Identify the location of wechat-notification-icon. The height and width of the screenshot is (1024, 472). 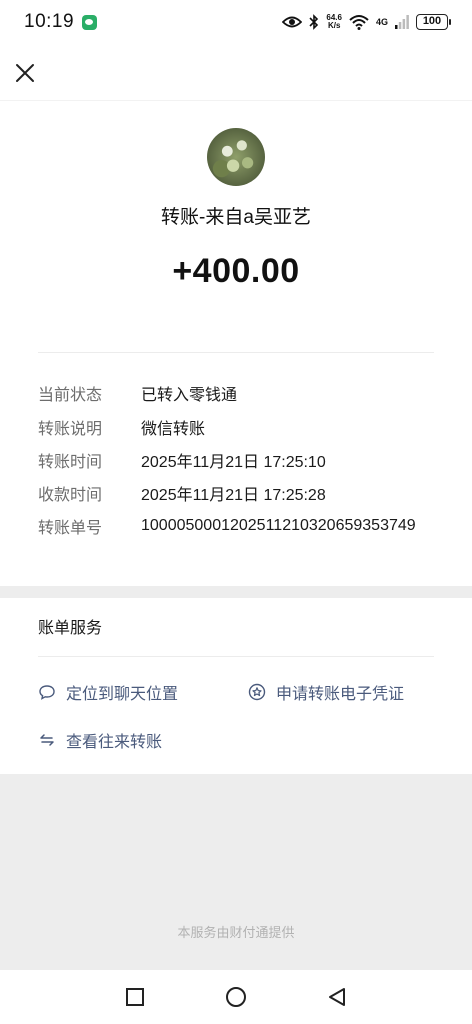
(90, 22).